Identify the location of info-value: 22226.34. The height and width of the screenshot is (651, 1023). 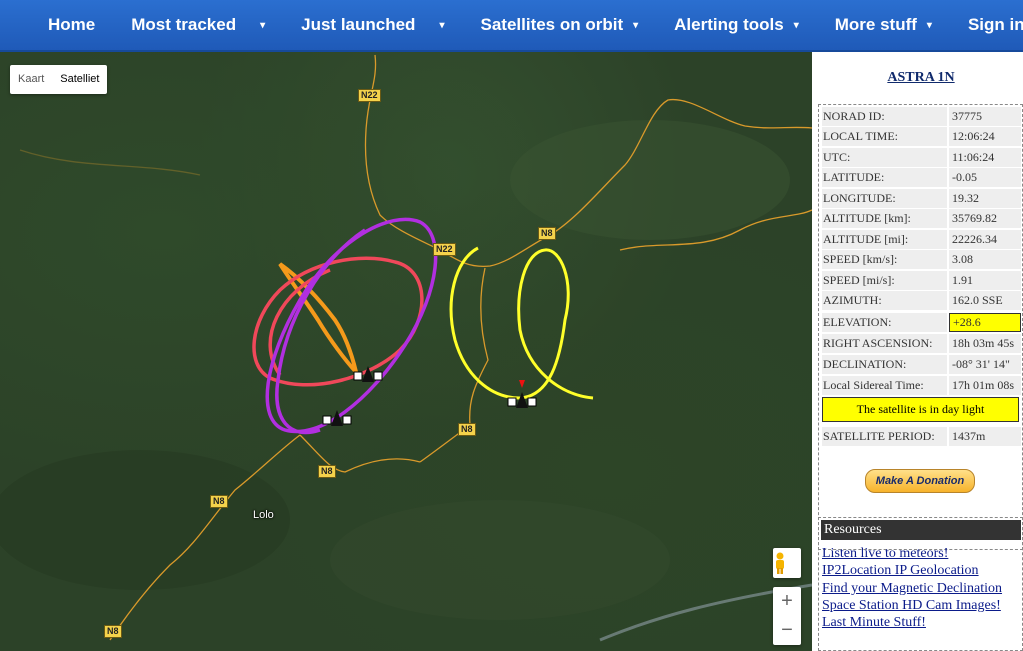
(985, 239).